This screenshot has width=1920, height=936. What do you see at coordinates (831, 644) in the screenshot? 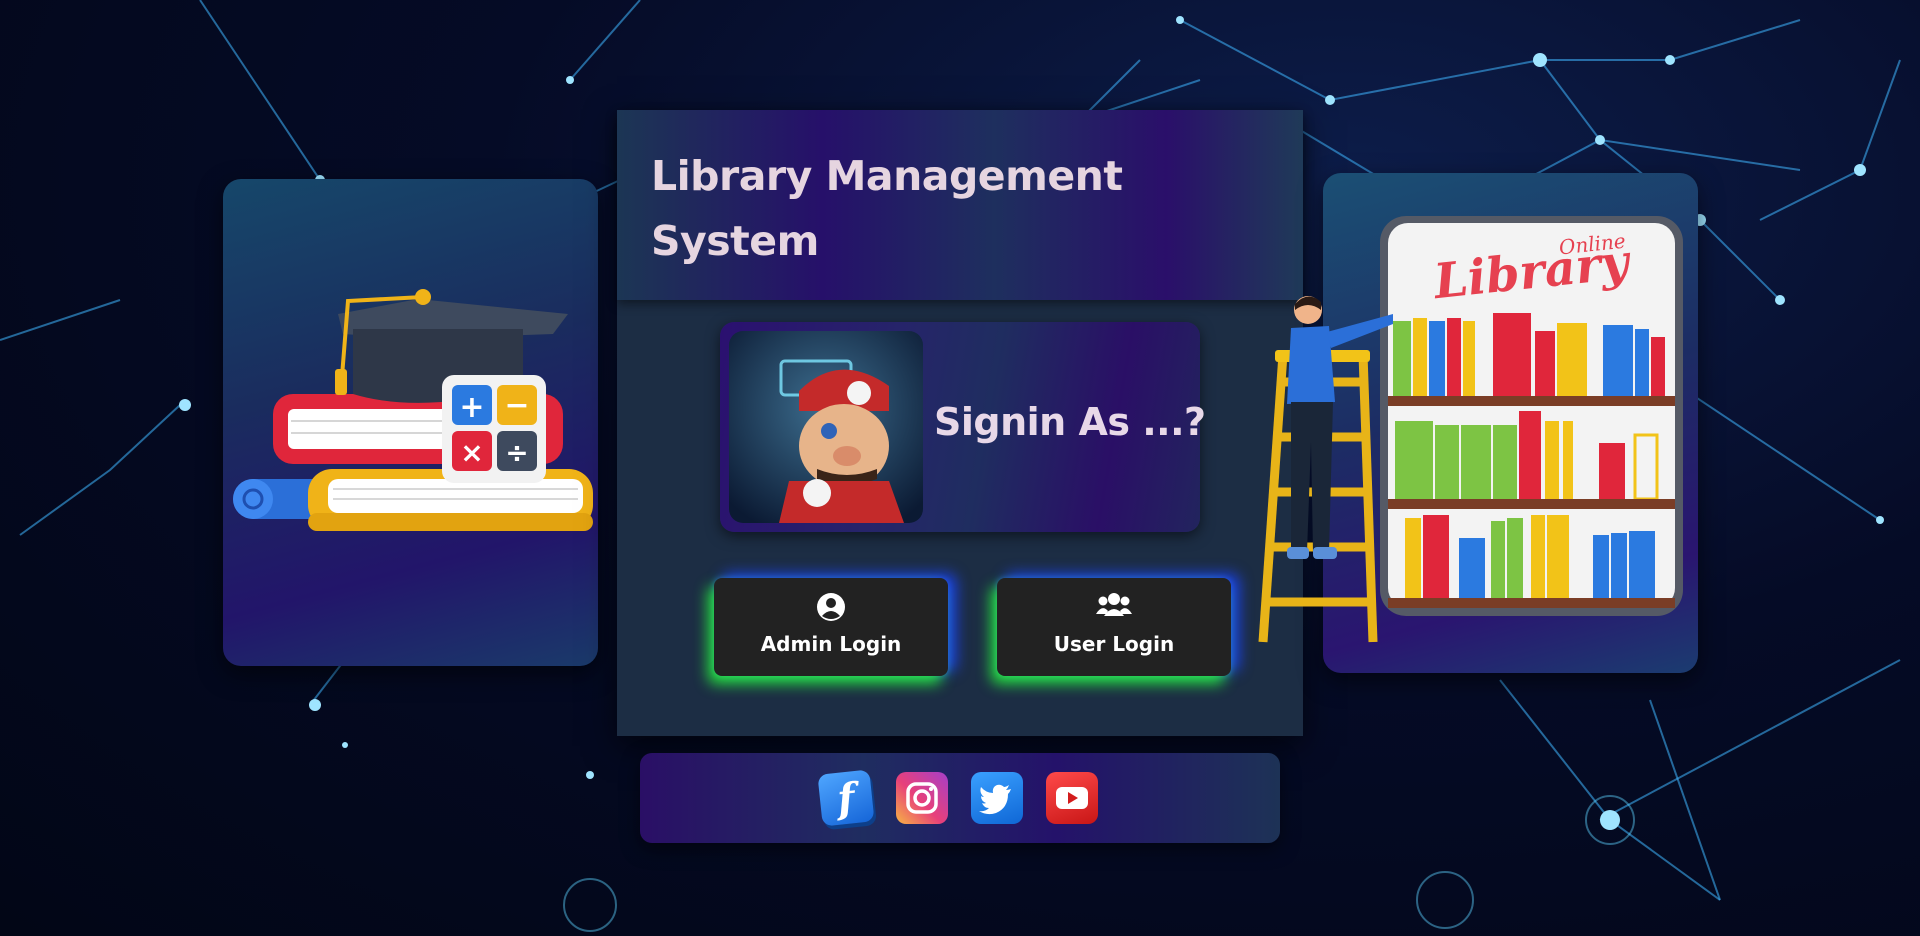
I see `admin-login-label: Admin Login` at bounding box center [831, 644].